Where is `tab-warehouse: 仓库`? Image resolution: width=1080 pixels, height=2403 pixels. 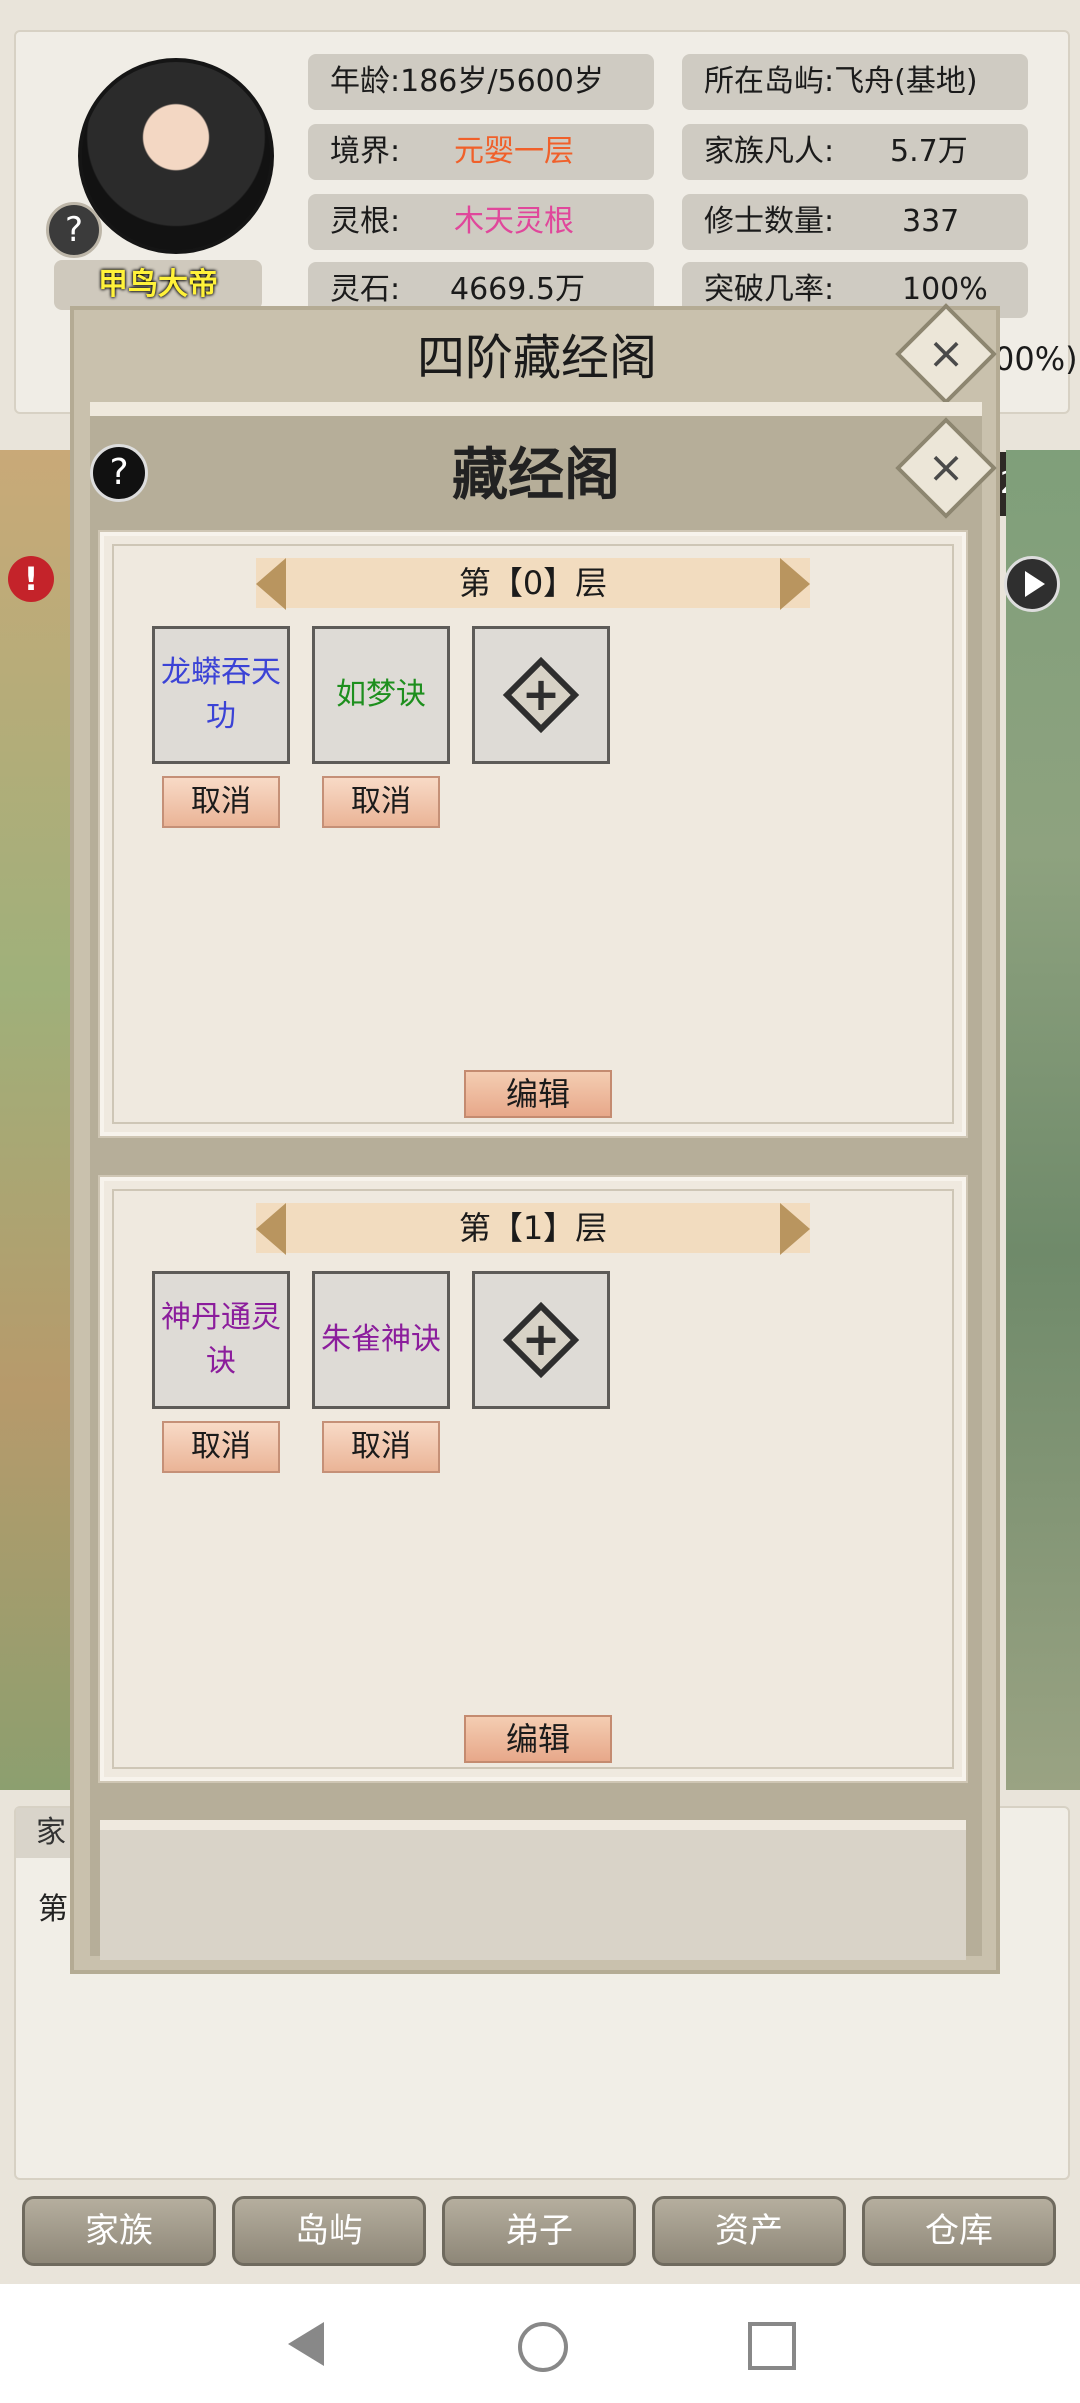
tab-warehouse: 仓库 is located at coordinates (959, 2231).